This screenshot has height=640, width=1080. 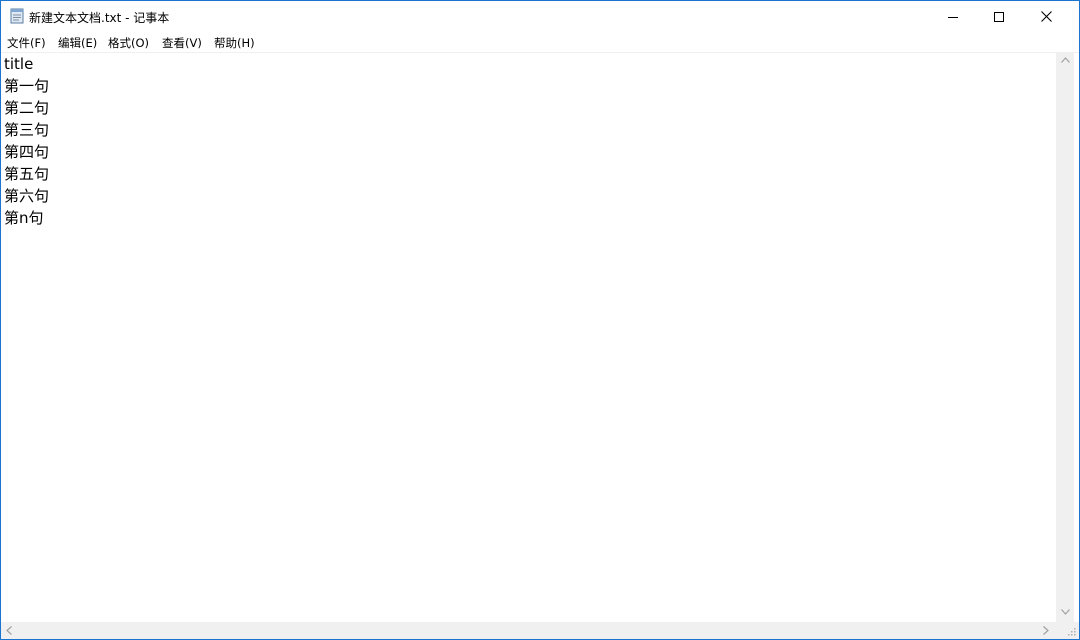 What do you see at coordinates (540, 16) in the screenshot?
I see `title-bar: 新建文本文档.txt - 记事本` at bounding box center [540, 16].